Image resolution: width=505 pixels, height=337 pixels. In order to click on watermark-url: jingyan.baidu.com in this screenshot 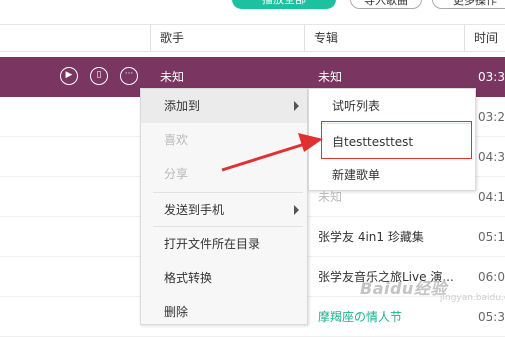, I will do `click(472, 298)`.